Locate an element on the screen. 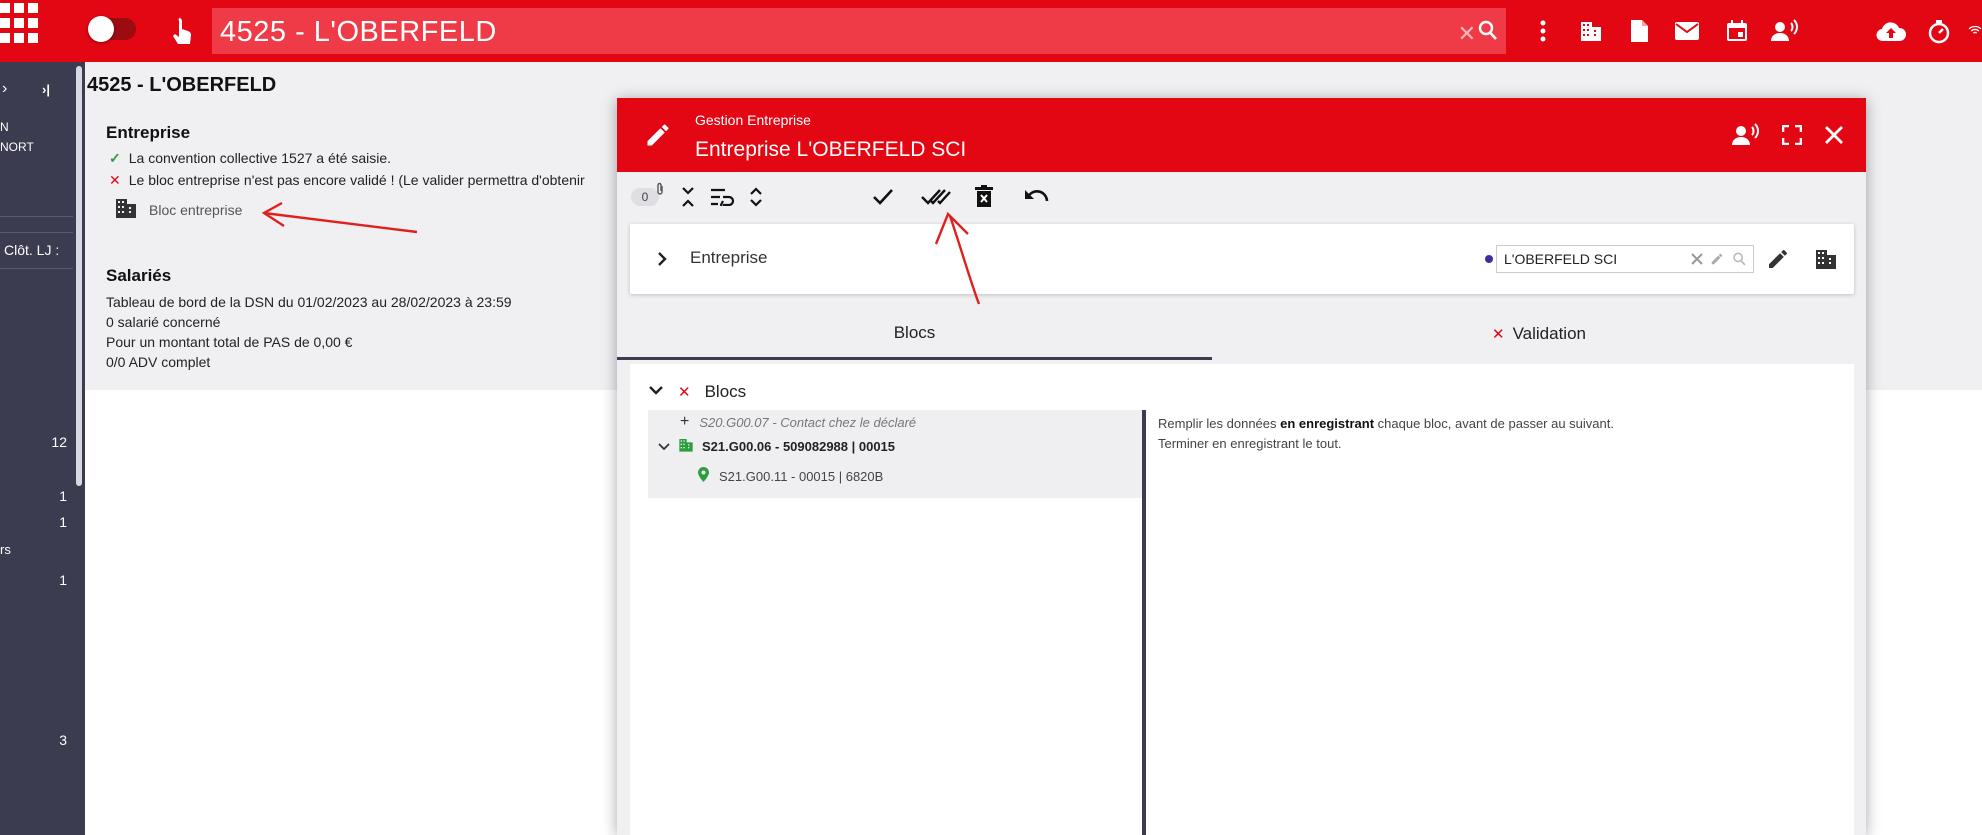 This screenshot has height=835, width=1982. salaries-line: 0/0 ADV complet is located at coordinates (158, 362).